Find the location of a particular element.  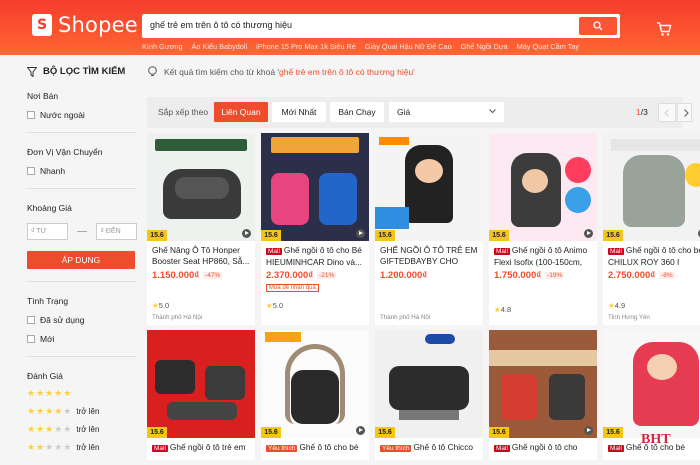

shopee-logo: S Shopee is located at coordinates (85, 25).